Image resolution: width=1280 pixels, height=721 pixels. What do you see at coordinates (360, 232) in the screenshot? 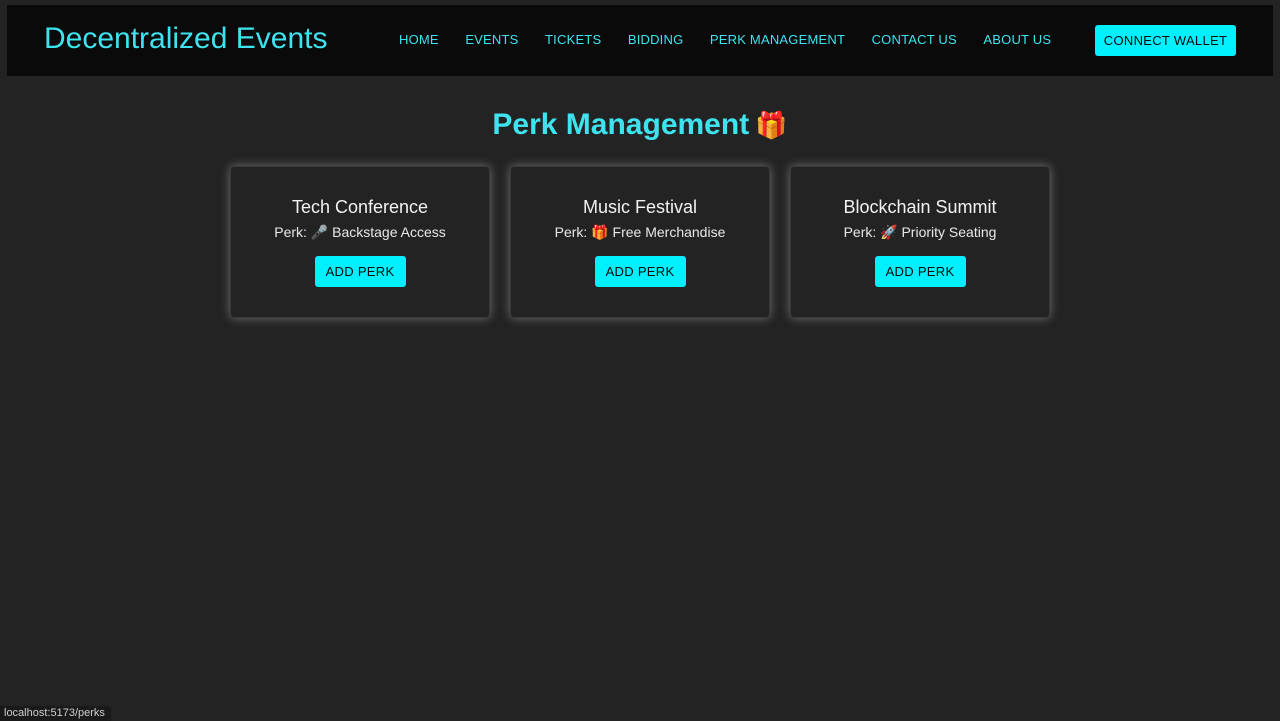
I see `event-perk: Perk: 🎤 Backstage Access` at bounding box center [360, 232].